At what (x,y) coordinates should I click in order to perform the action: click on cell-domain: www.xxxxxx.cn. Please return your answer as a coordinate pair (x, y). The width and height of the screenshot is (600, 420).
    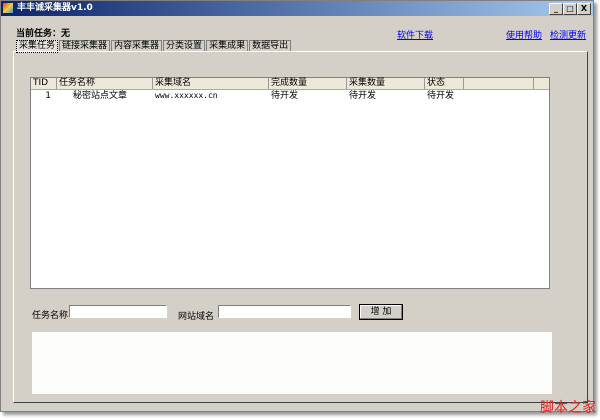
    Looking at the image, I should click on (186, 95).